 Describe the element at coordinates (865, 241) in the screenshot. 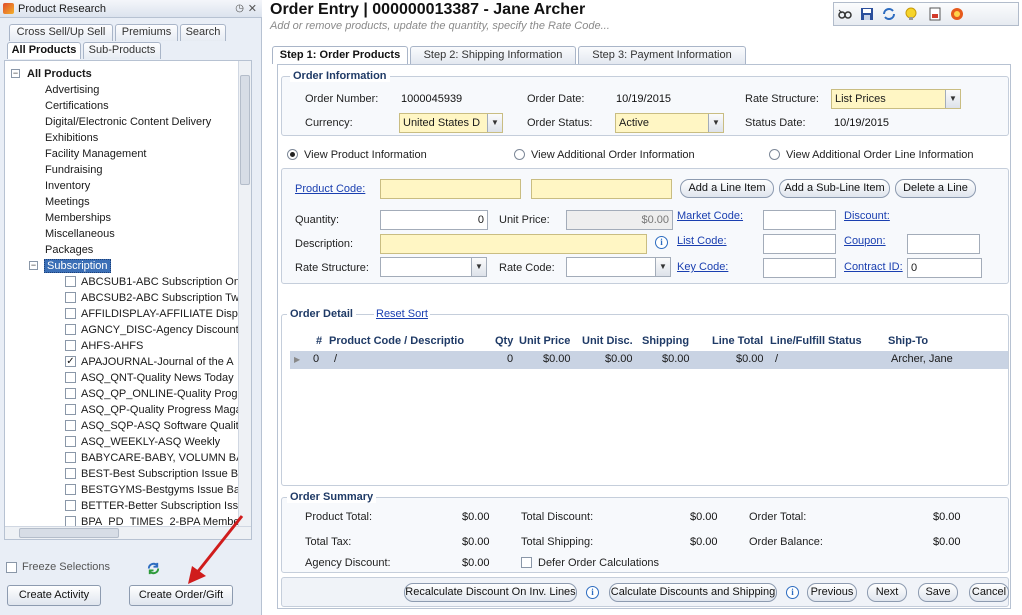

I see `coupon-link: Coupon:` at that location.